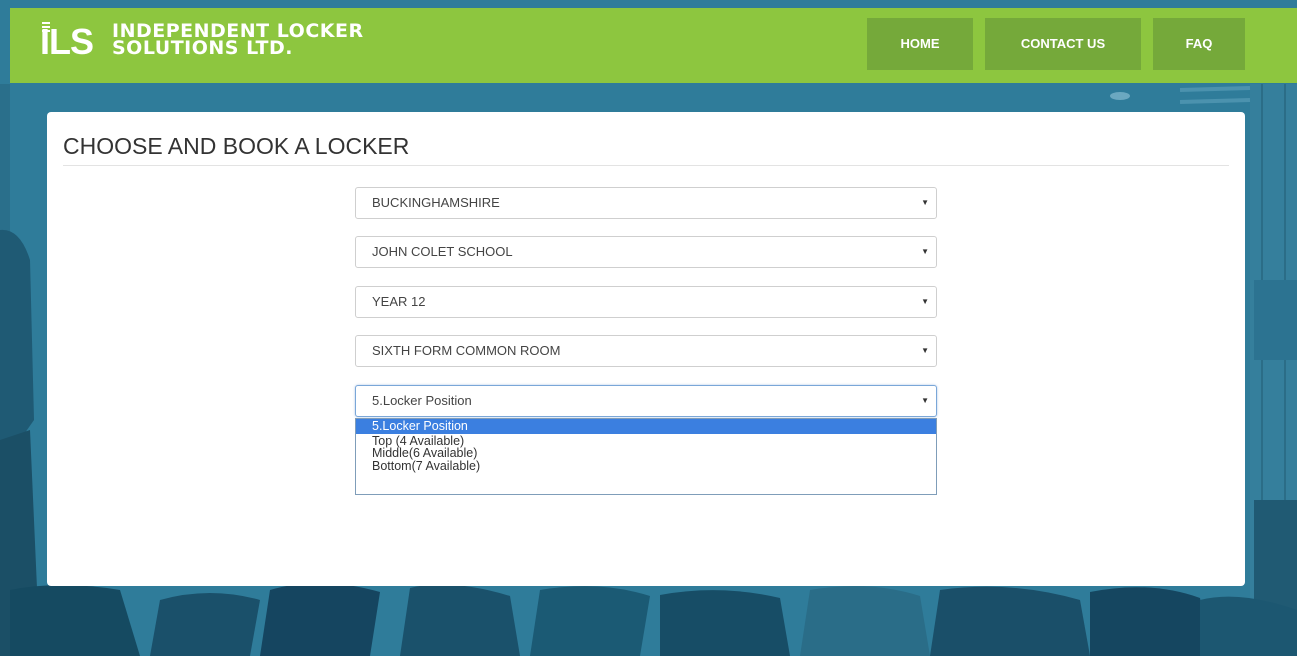  I want to click on dropdown-option: Middle(6 Available), so click(646, 453).